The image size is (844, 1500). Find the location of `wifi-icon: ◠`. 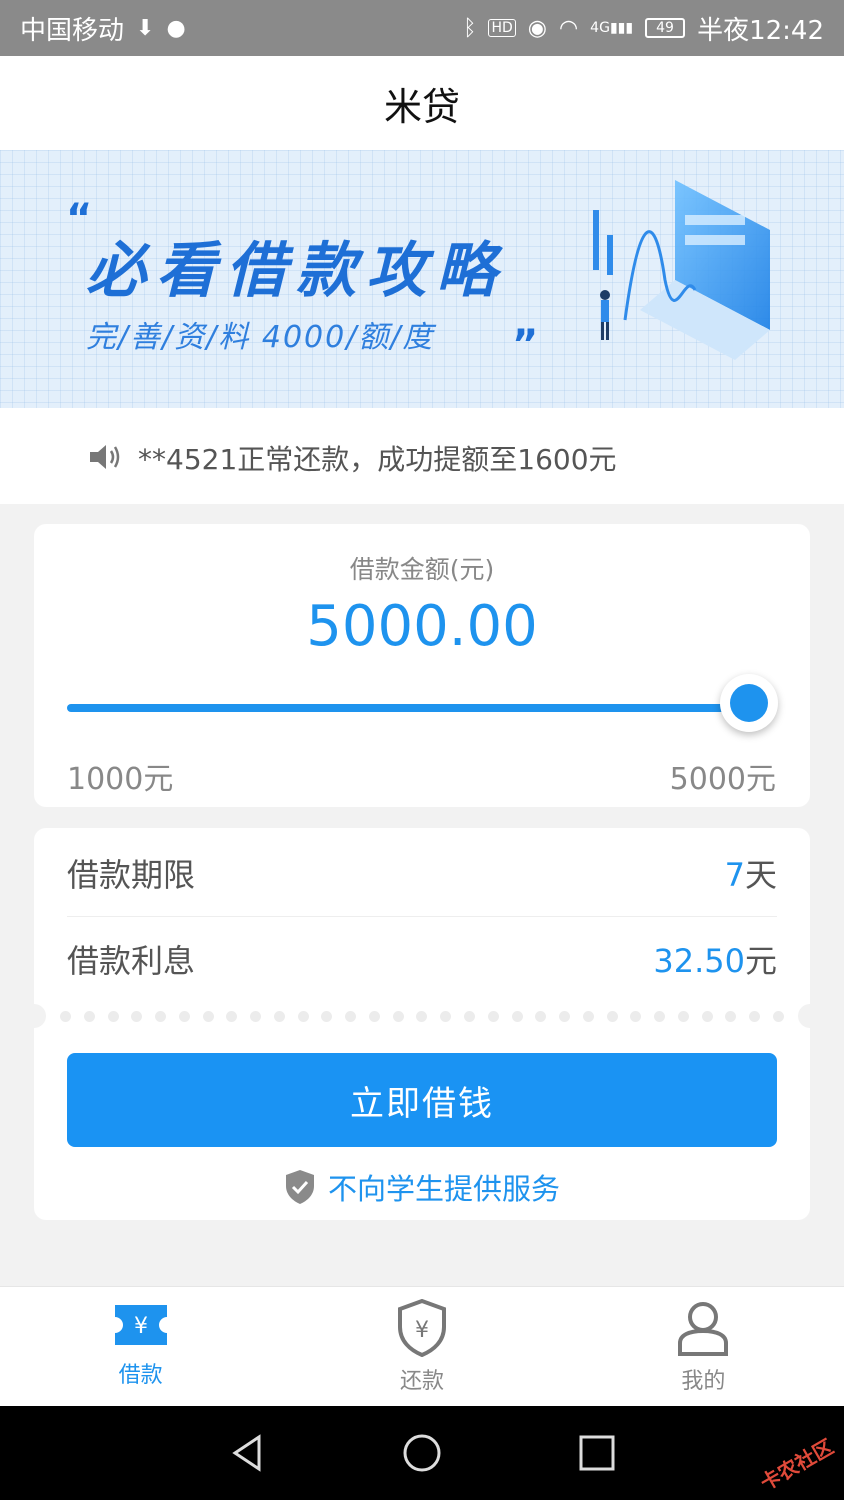

wifi-icon: ◠ is located at coordinates (568, 28).